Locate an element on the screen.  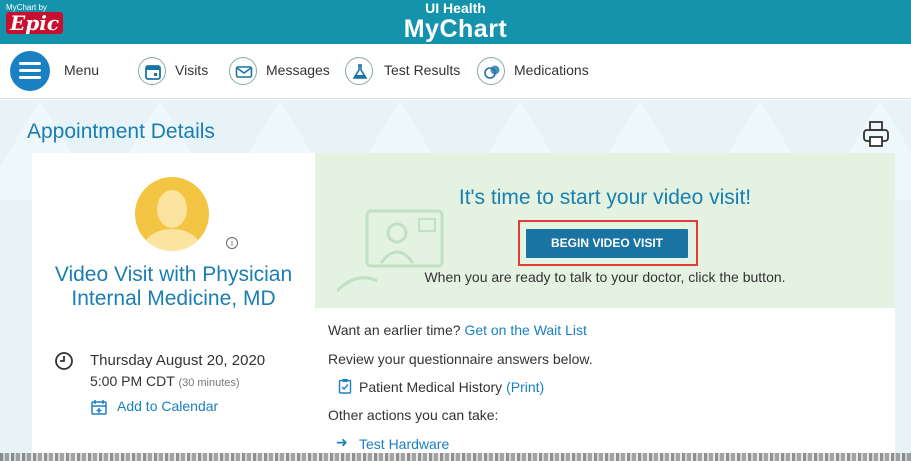
nav-medications: Medications is located at coordinates (551, 70).